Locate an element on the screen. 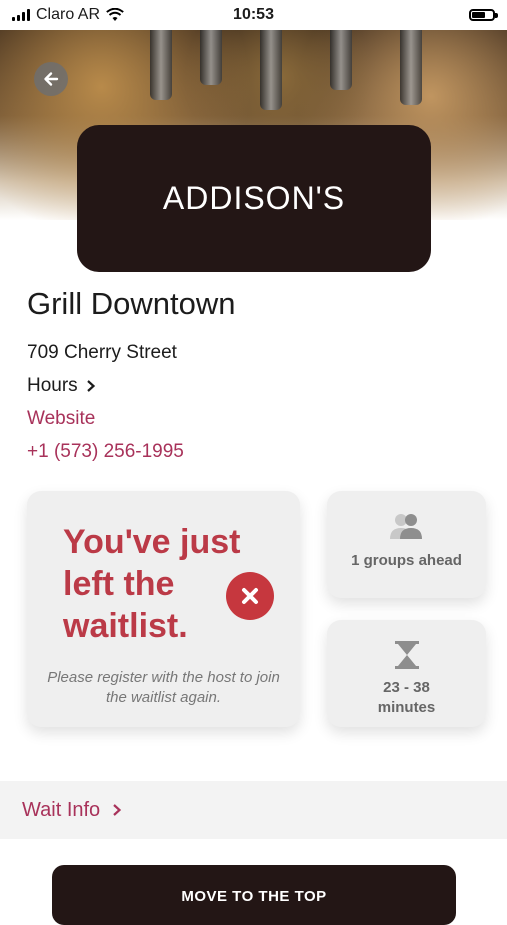 This screenshot has height=925, width=507. phone-link: +1 (573) 256-1995 is located at coordinates (105, 452).